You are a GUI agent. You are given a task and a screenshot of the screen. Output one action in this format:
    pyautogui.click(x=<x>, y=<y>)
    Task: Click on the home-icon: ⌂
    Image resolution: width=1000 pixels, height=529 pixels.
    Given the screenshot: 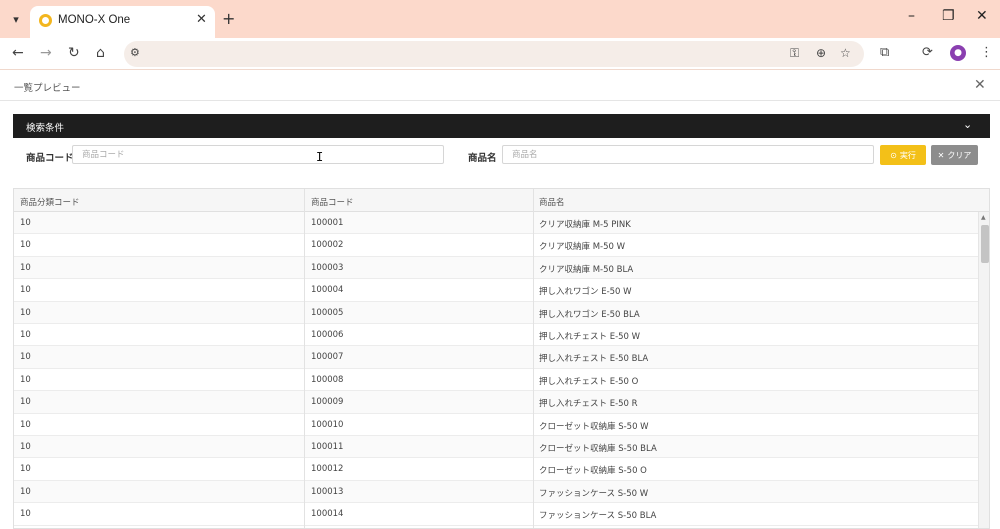 What is the action you would take?
    pyautogui.click(x=100, y=53)
    